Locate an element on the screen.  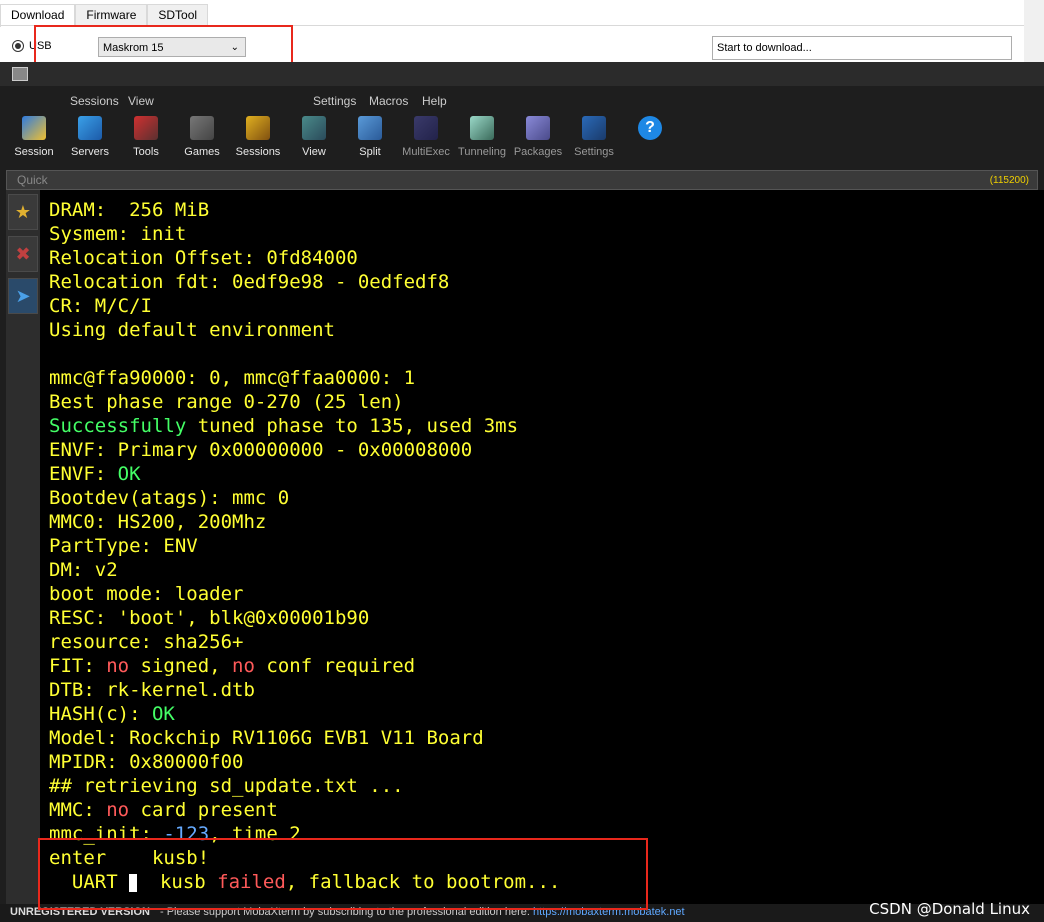
toolbar-label: Split is located at coordinates (370, 152).